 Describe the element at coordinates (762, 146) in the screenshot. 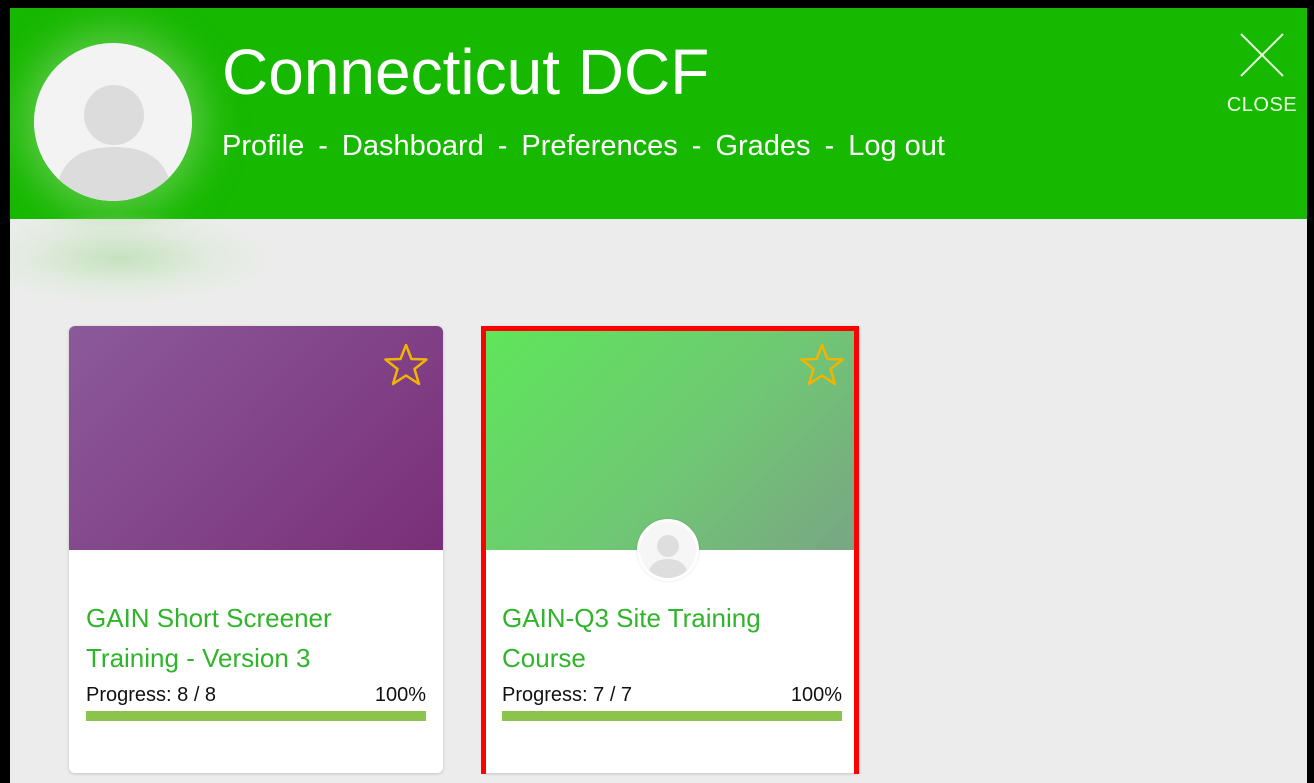

I see `nav-grades-link: Grades` at that location.